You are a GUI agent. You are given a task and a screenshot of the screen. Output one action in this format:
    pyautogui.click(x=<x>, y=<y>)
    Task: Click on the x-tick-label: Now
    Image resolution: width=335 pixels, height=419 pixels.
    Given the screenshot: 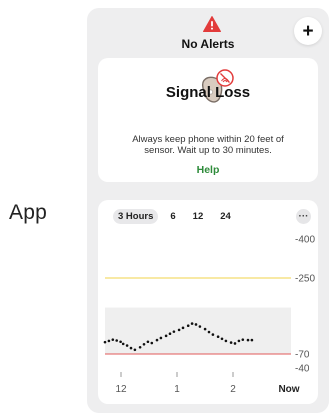 What is the action you would take?
    pyautogui.click(x=288, y=389)
    